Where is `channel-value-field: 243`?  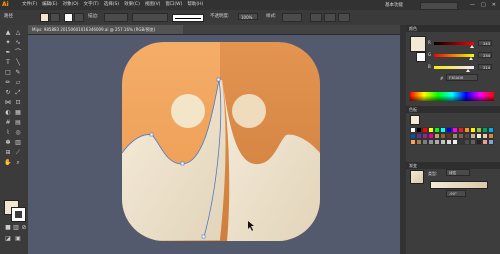
channel-value-field: 243 is located at coordinates (485, 43).